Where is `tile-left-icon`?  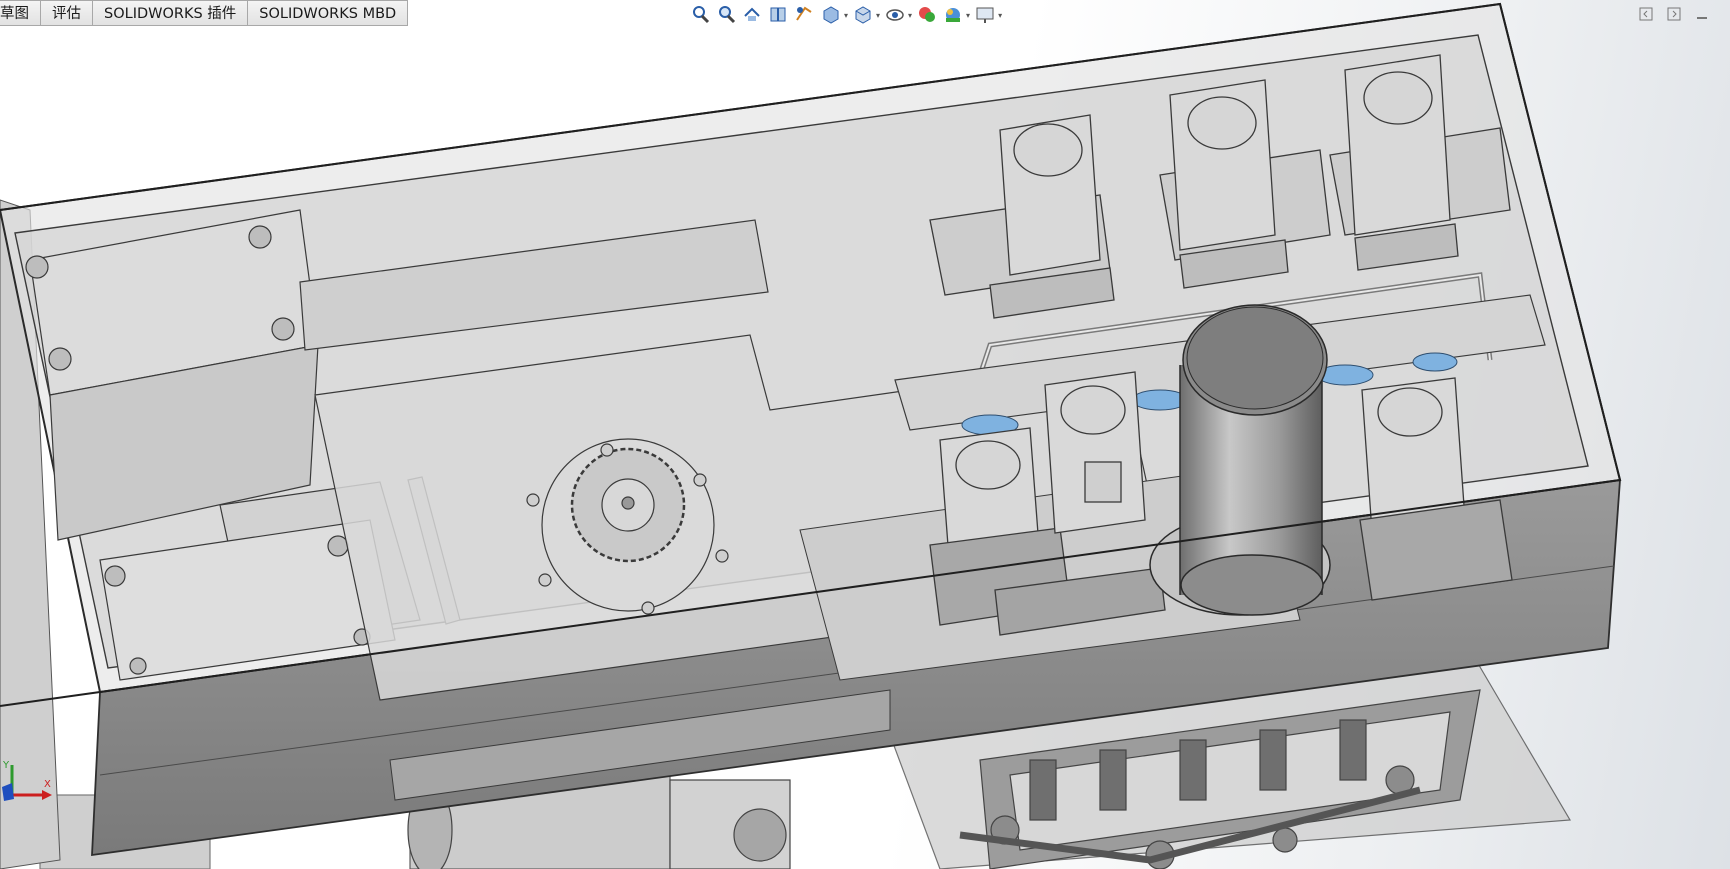
tile-left-icon is located at coordinates (1646, 14).